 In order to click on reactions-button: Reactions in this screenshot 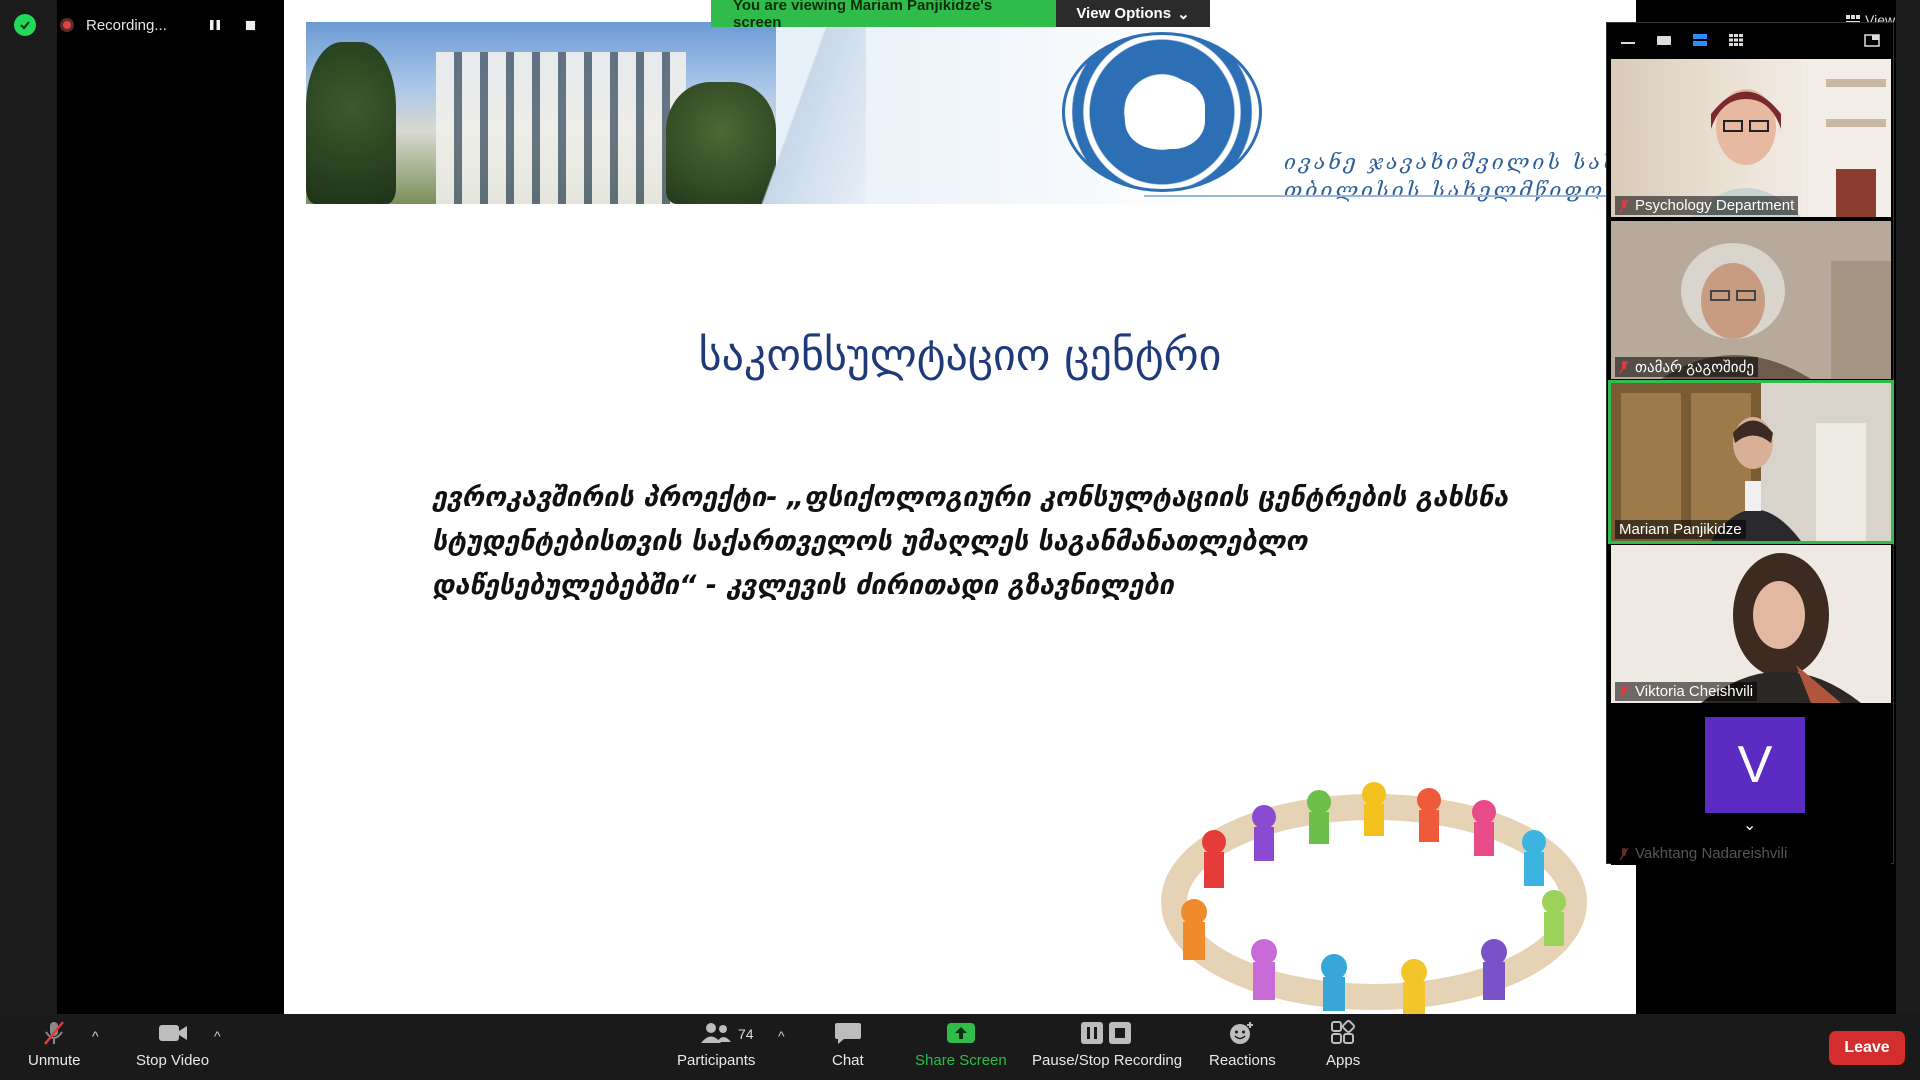, I will do `click(1242, 1044)`.